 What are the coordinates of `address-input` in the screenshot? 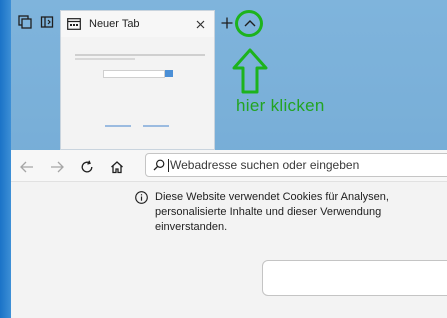 It's located at (308, 165).